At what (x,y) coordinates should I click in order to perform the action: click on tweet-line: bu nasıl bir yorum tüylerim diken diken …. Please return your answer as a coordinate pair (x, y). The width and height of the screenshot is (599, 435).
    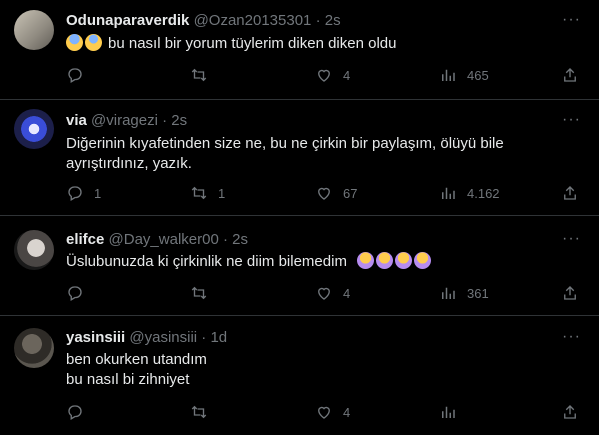
    Looking at the image, I should click on (252, 43).